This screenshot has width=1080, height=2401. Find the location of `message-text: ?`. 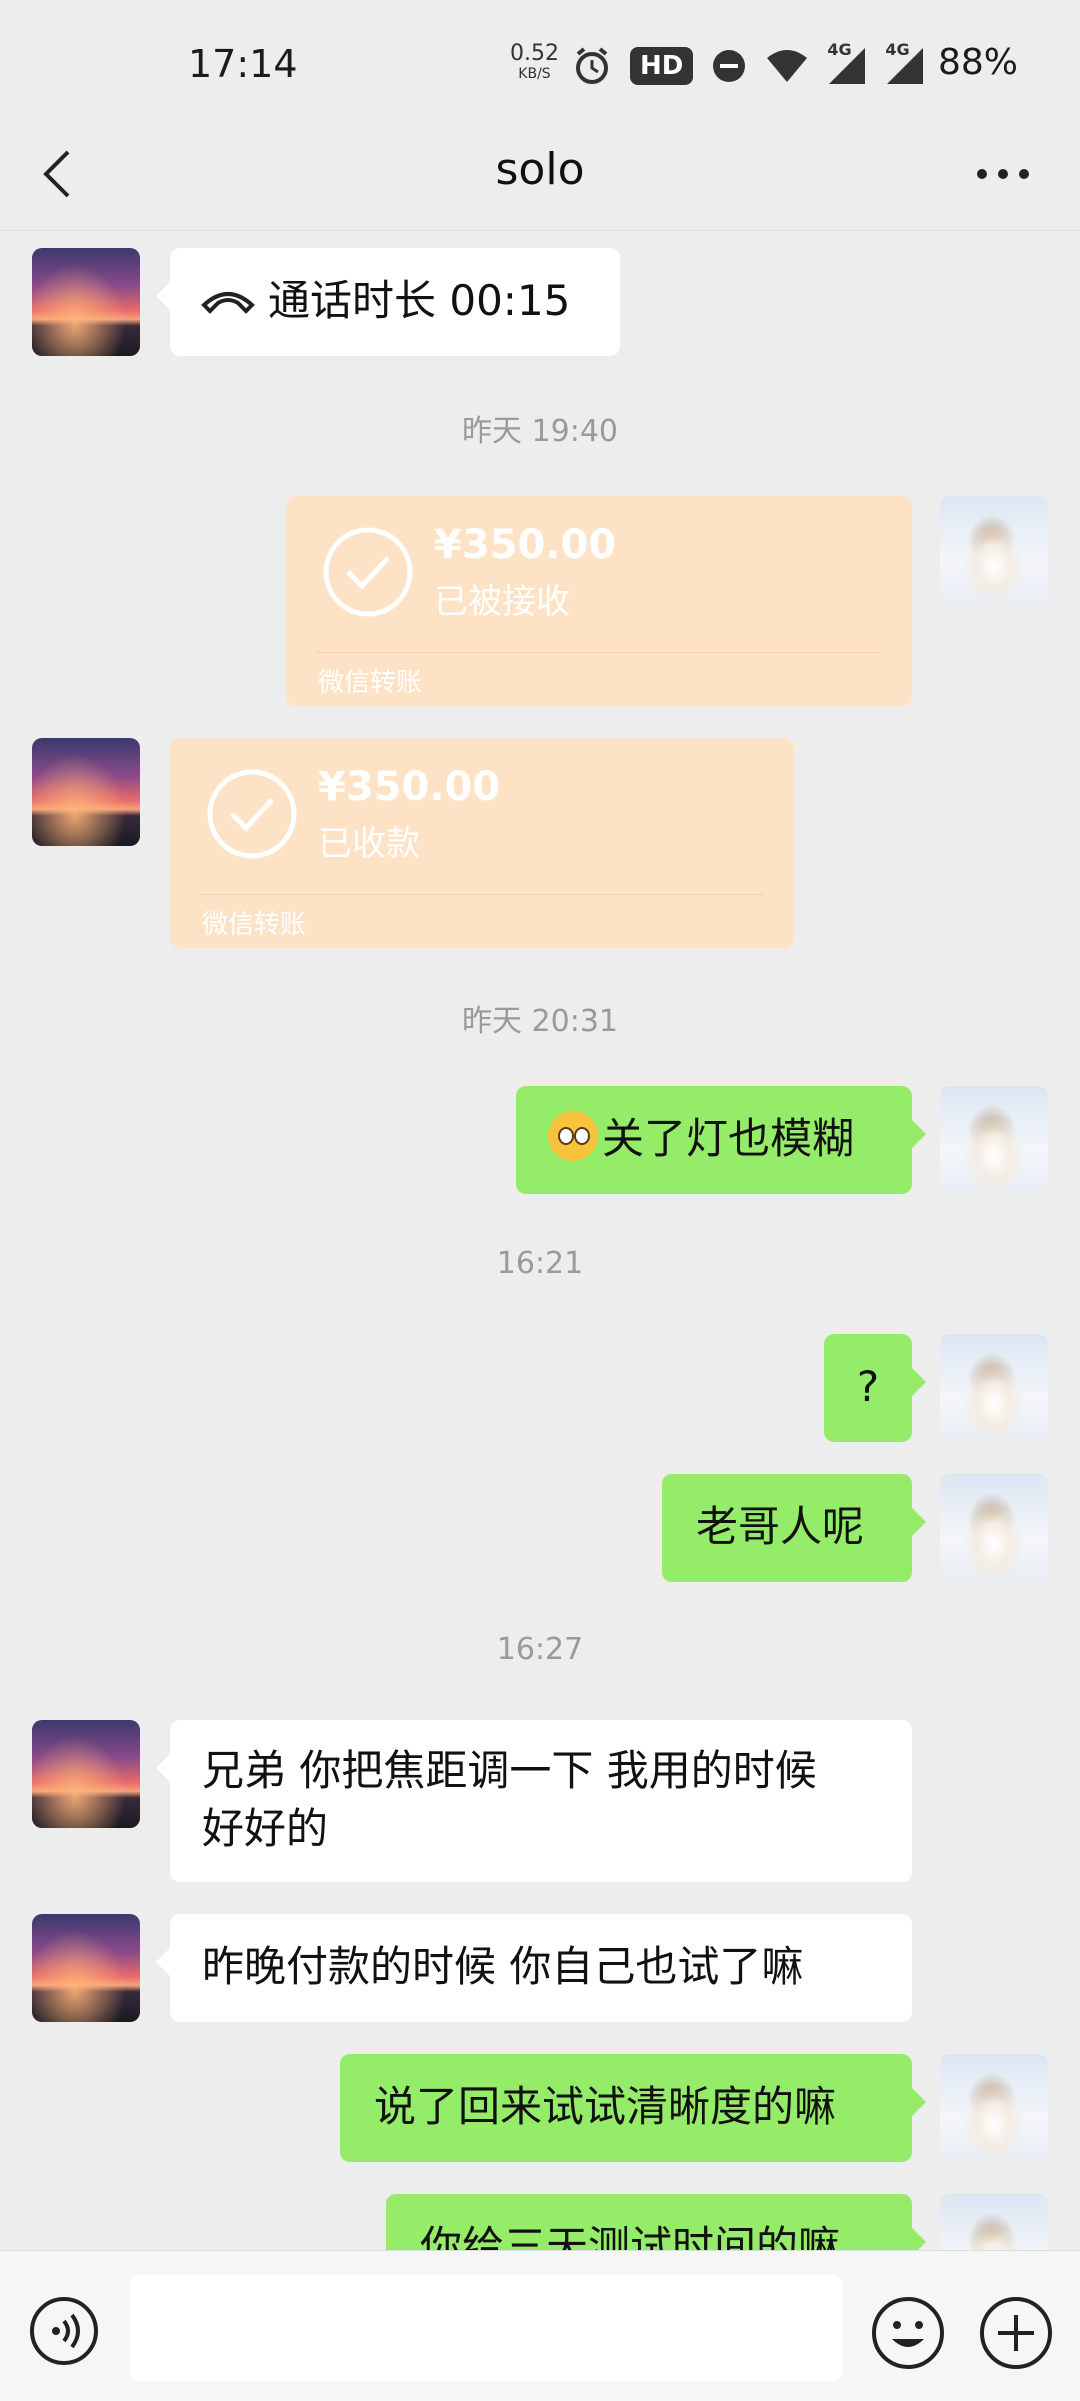

message-text: ? is located at coordinates (868, 1386).